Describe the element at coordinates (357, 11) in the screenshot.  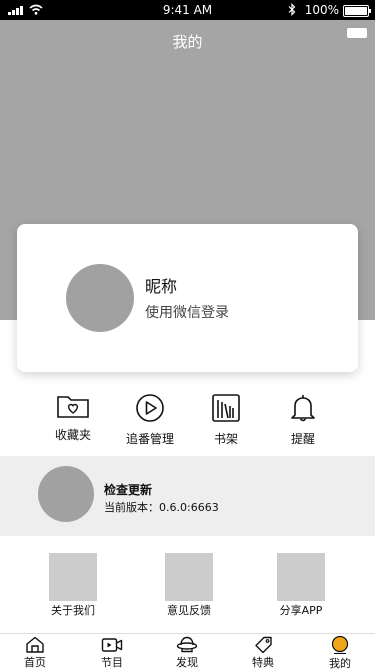
I see `battery-icon` at that location.